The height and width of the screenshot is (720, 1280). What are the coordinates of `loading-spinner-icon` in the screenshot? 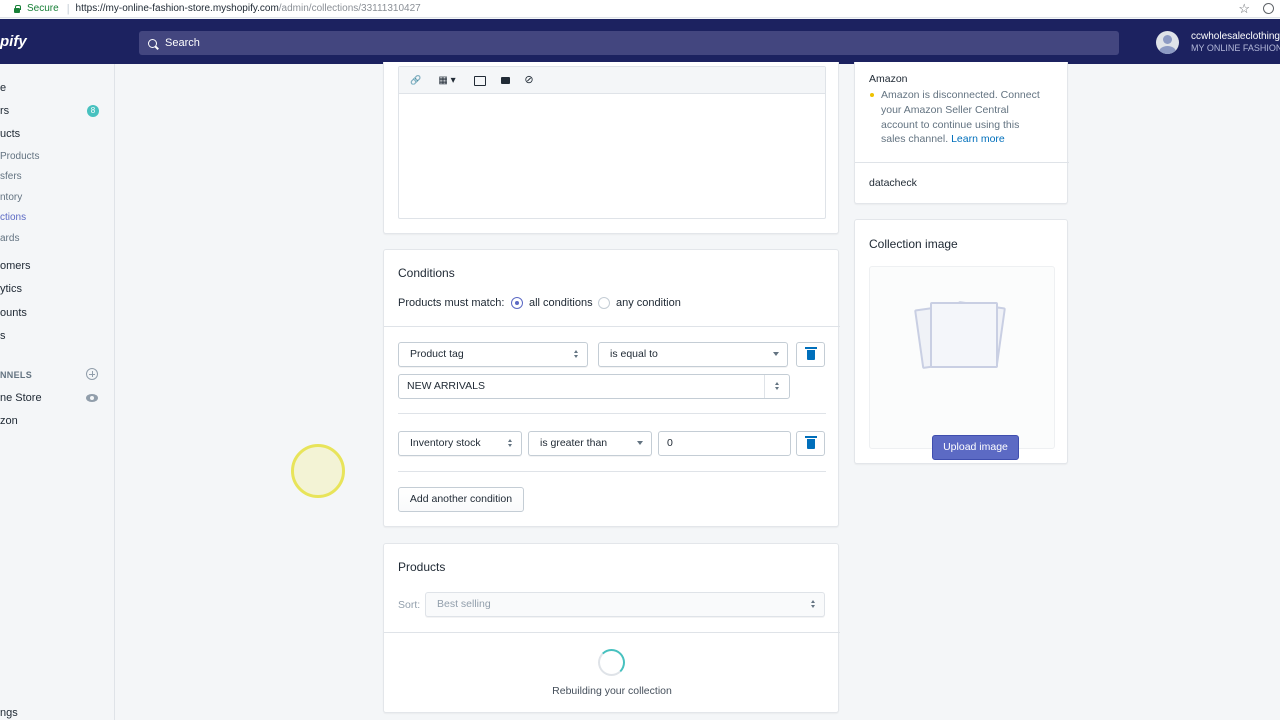 It's located at (611, 662).